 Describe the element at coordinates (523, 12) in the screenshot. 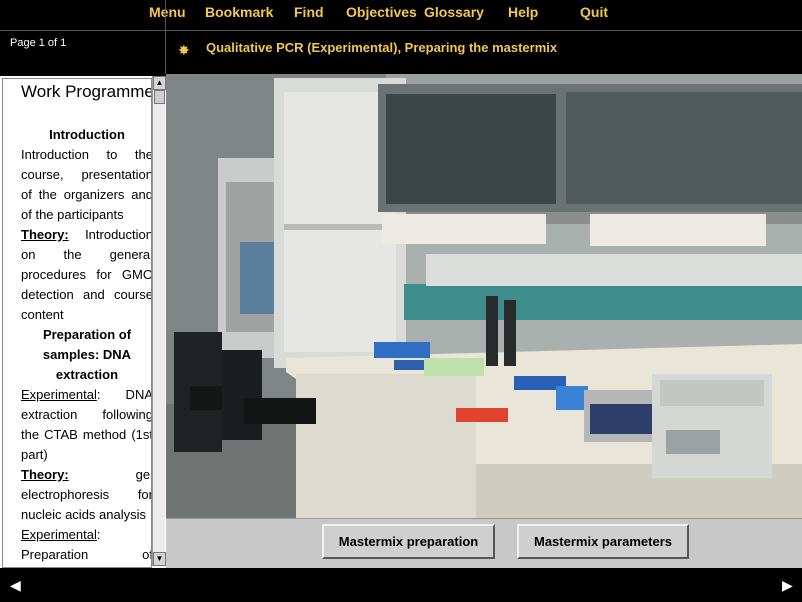

I see `menu-item-help: Help` at that location.